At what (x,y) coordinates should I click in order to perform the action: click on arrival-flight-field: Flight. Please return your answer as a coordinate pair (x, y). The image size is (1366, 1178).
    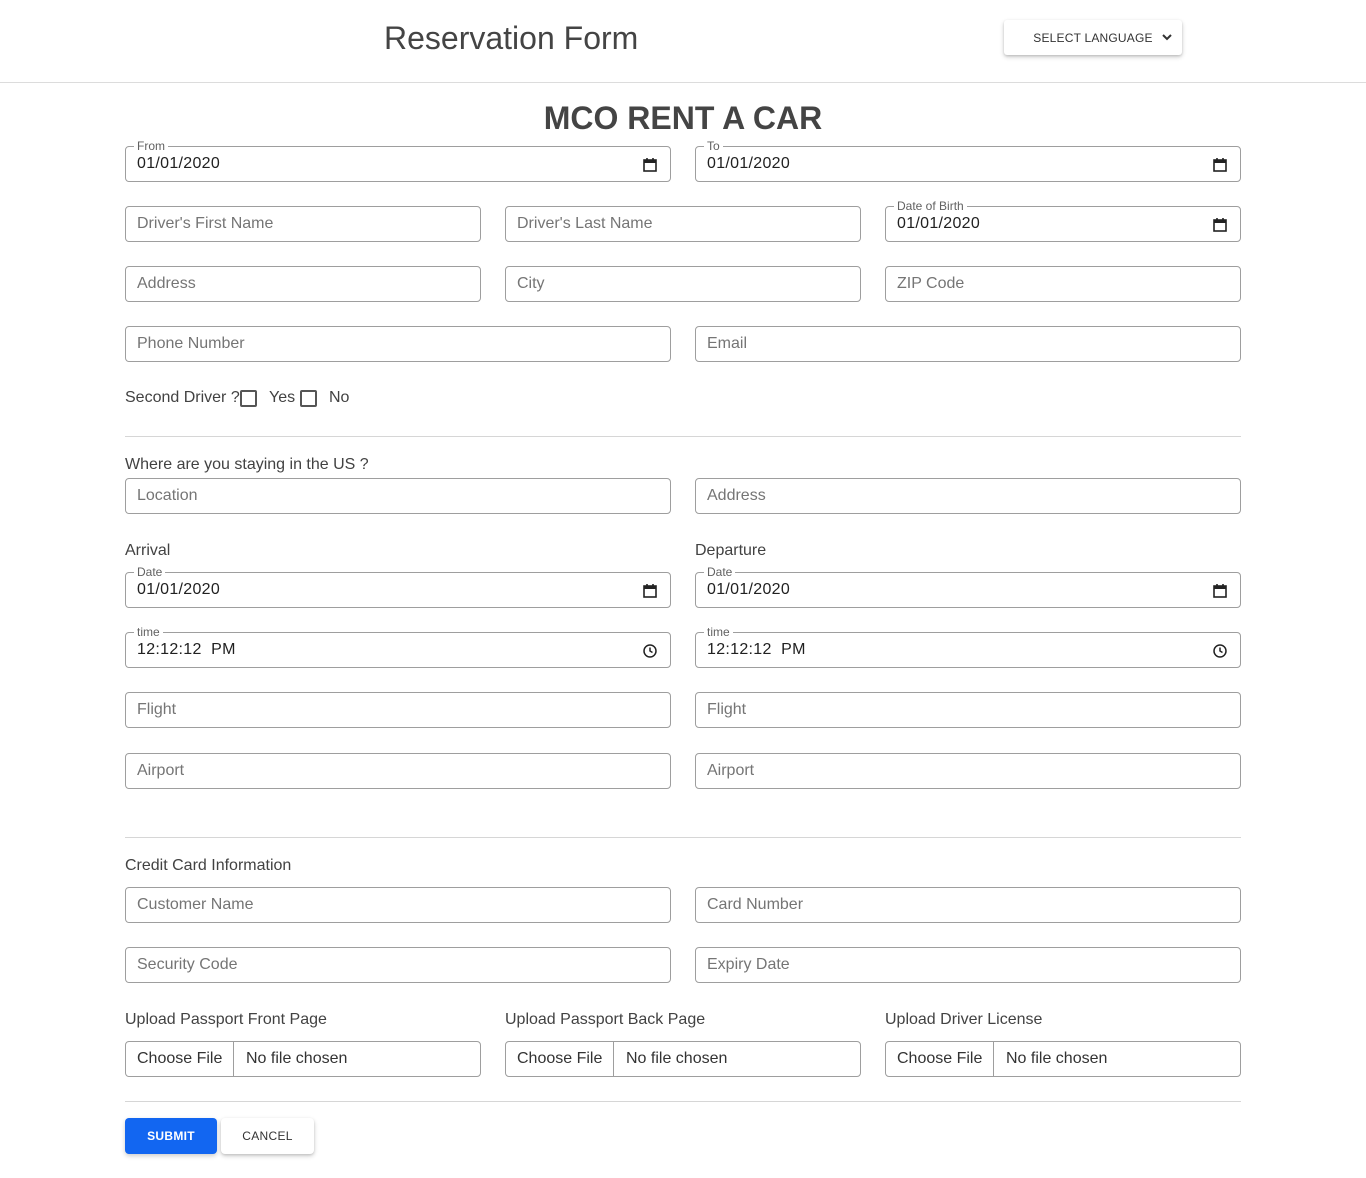
    Looking at the image, I should click on (398, 710).